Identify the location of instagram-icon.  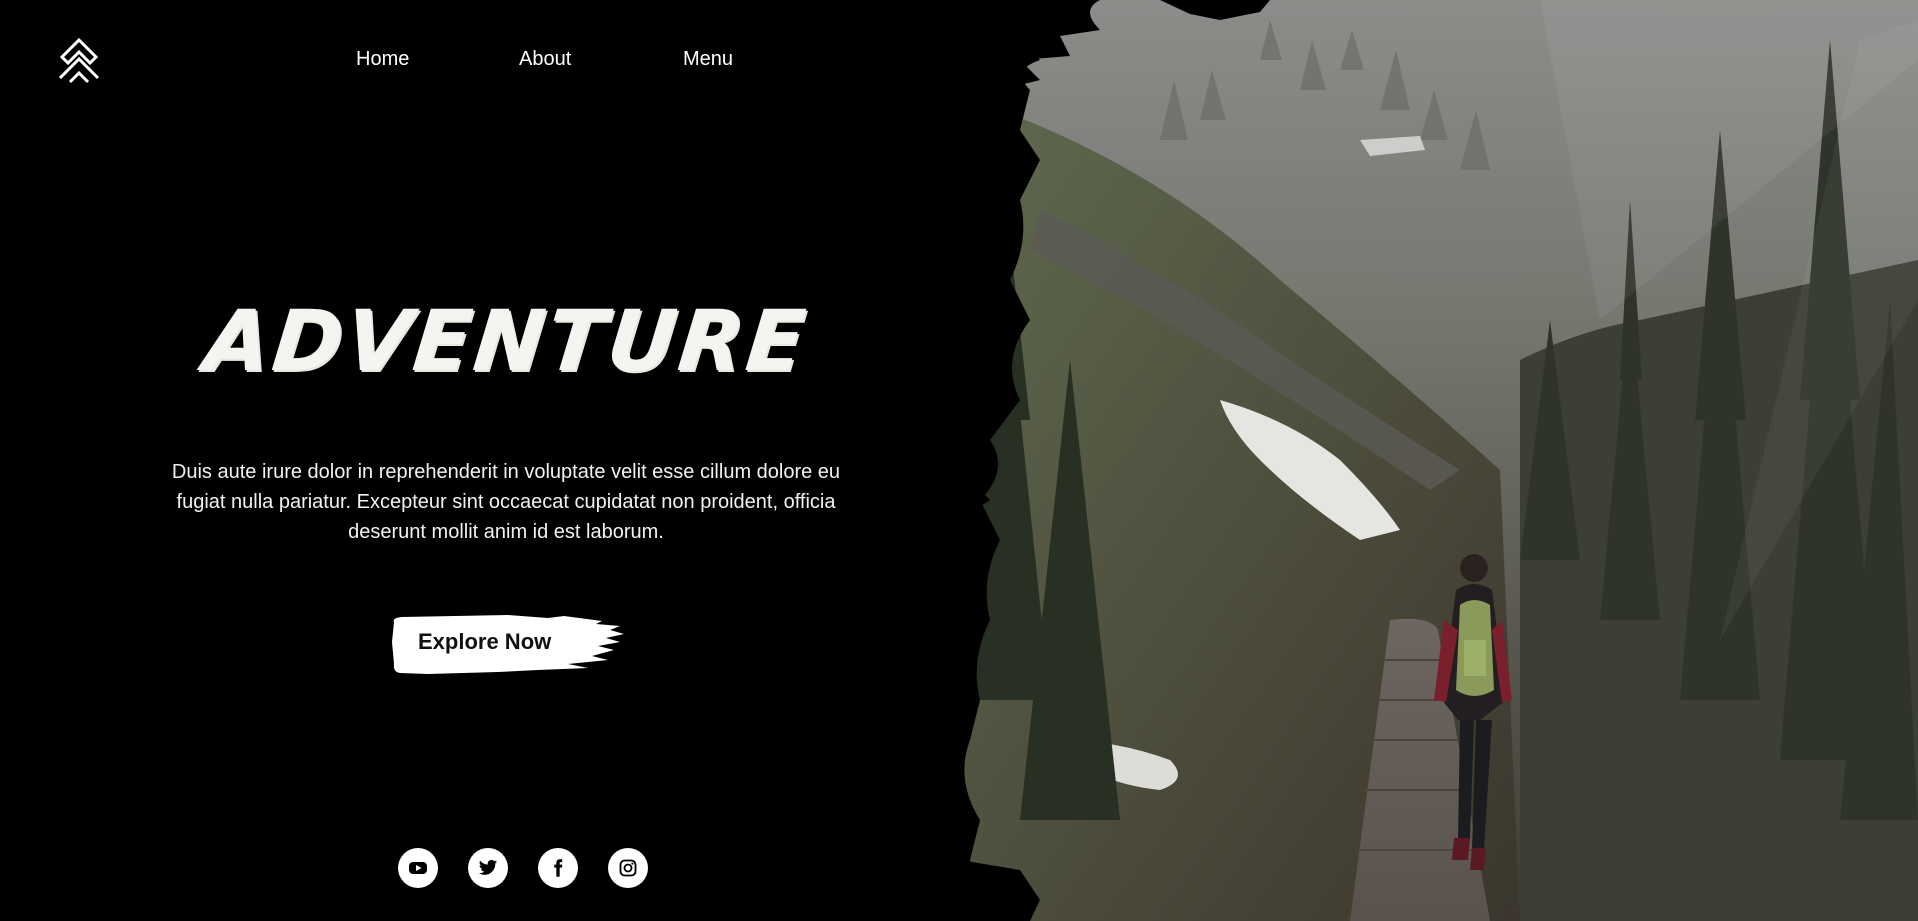
(628, 868).